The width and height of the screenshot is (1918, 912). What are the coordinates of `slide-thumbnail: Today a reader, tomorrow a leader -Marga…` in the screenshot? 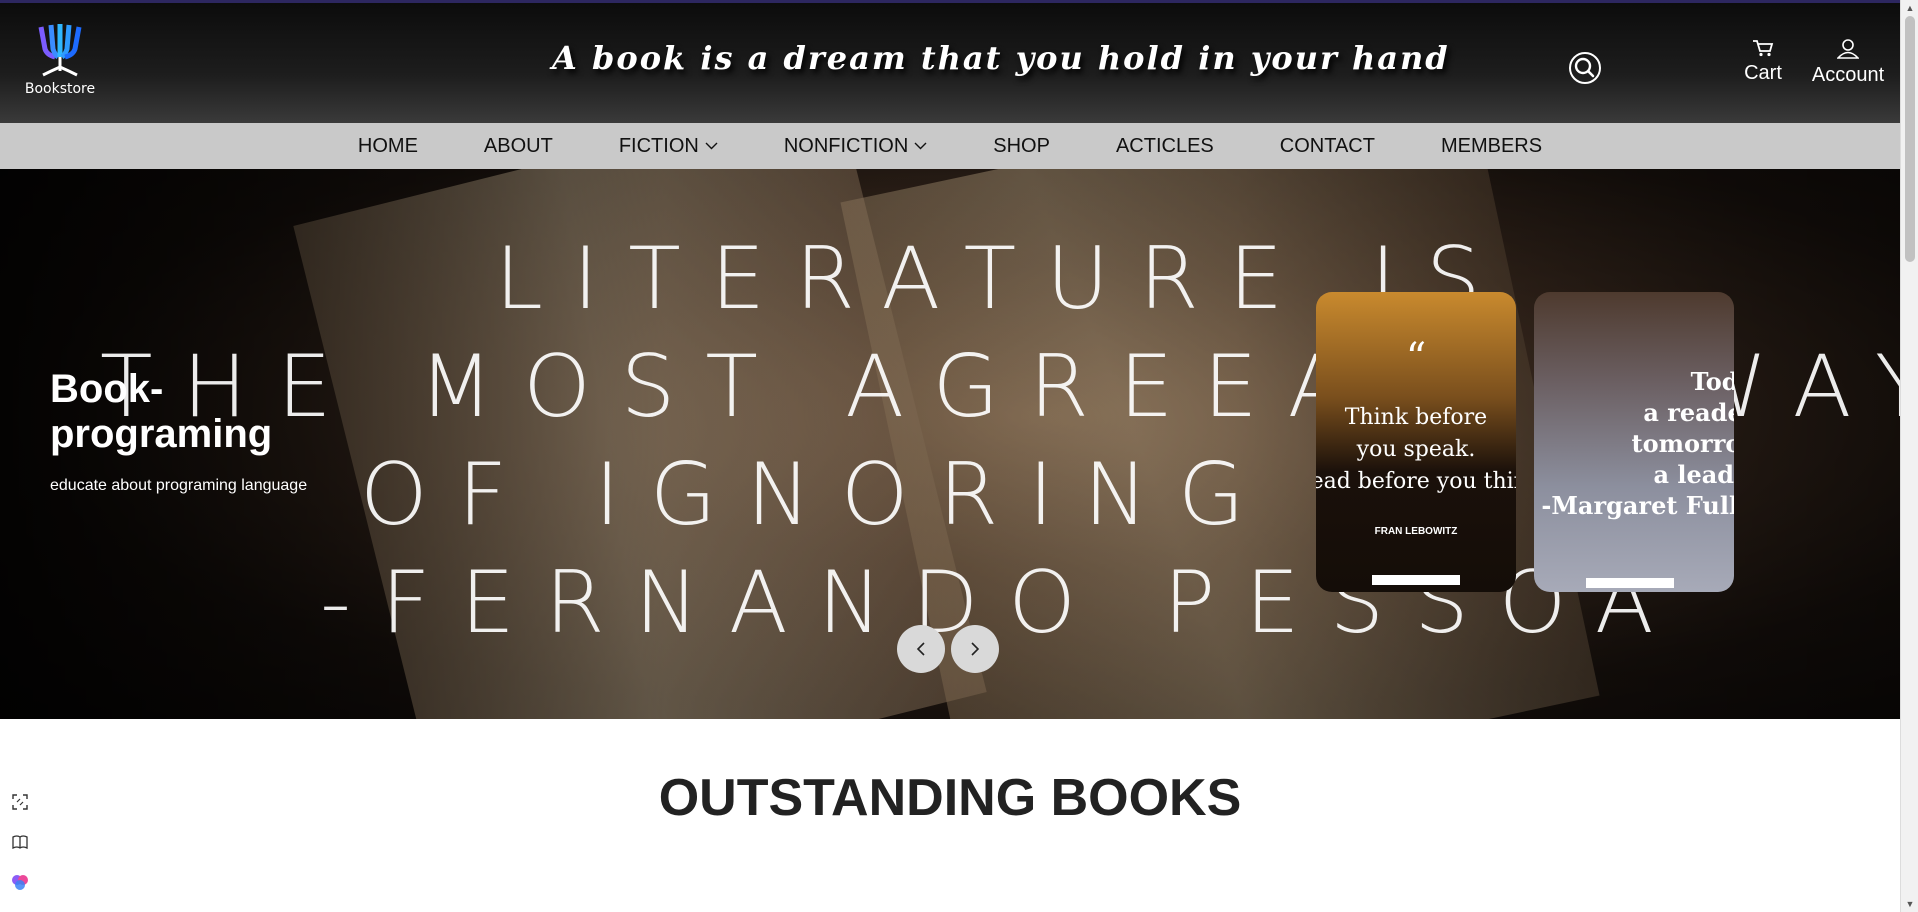 It's located at (1634, 442).